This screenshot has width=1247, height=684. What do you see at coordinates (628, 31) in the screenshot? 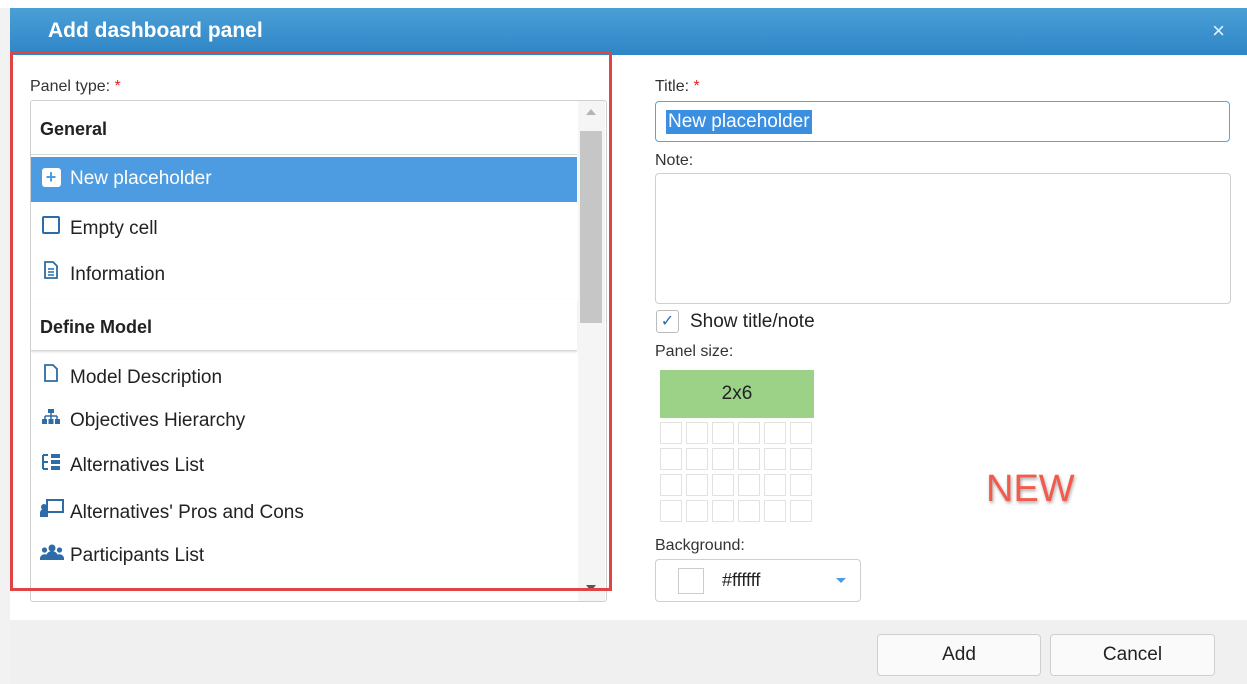
I see `dialog-titlebar: Add dashboard panel ×` at bounding box center [628, 31].